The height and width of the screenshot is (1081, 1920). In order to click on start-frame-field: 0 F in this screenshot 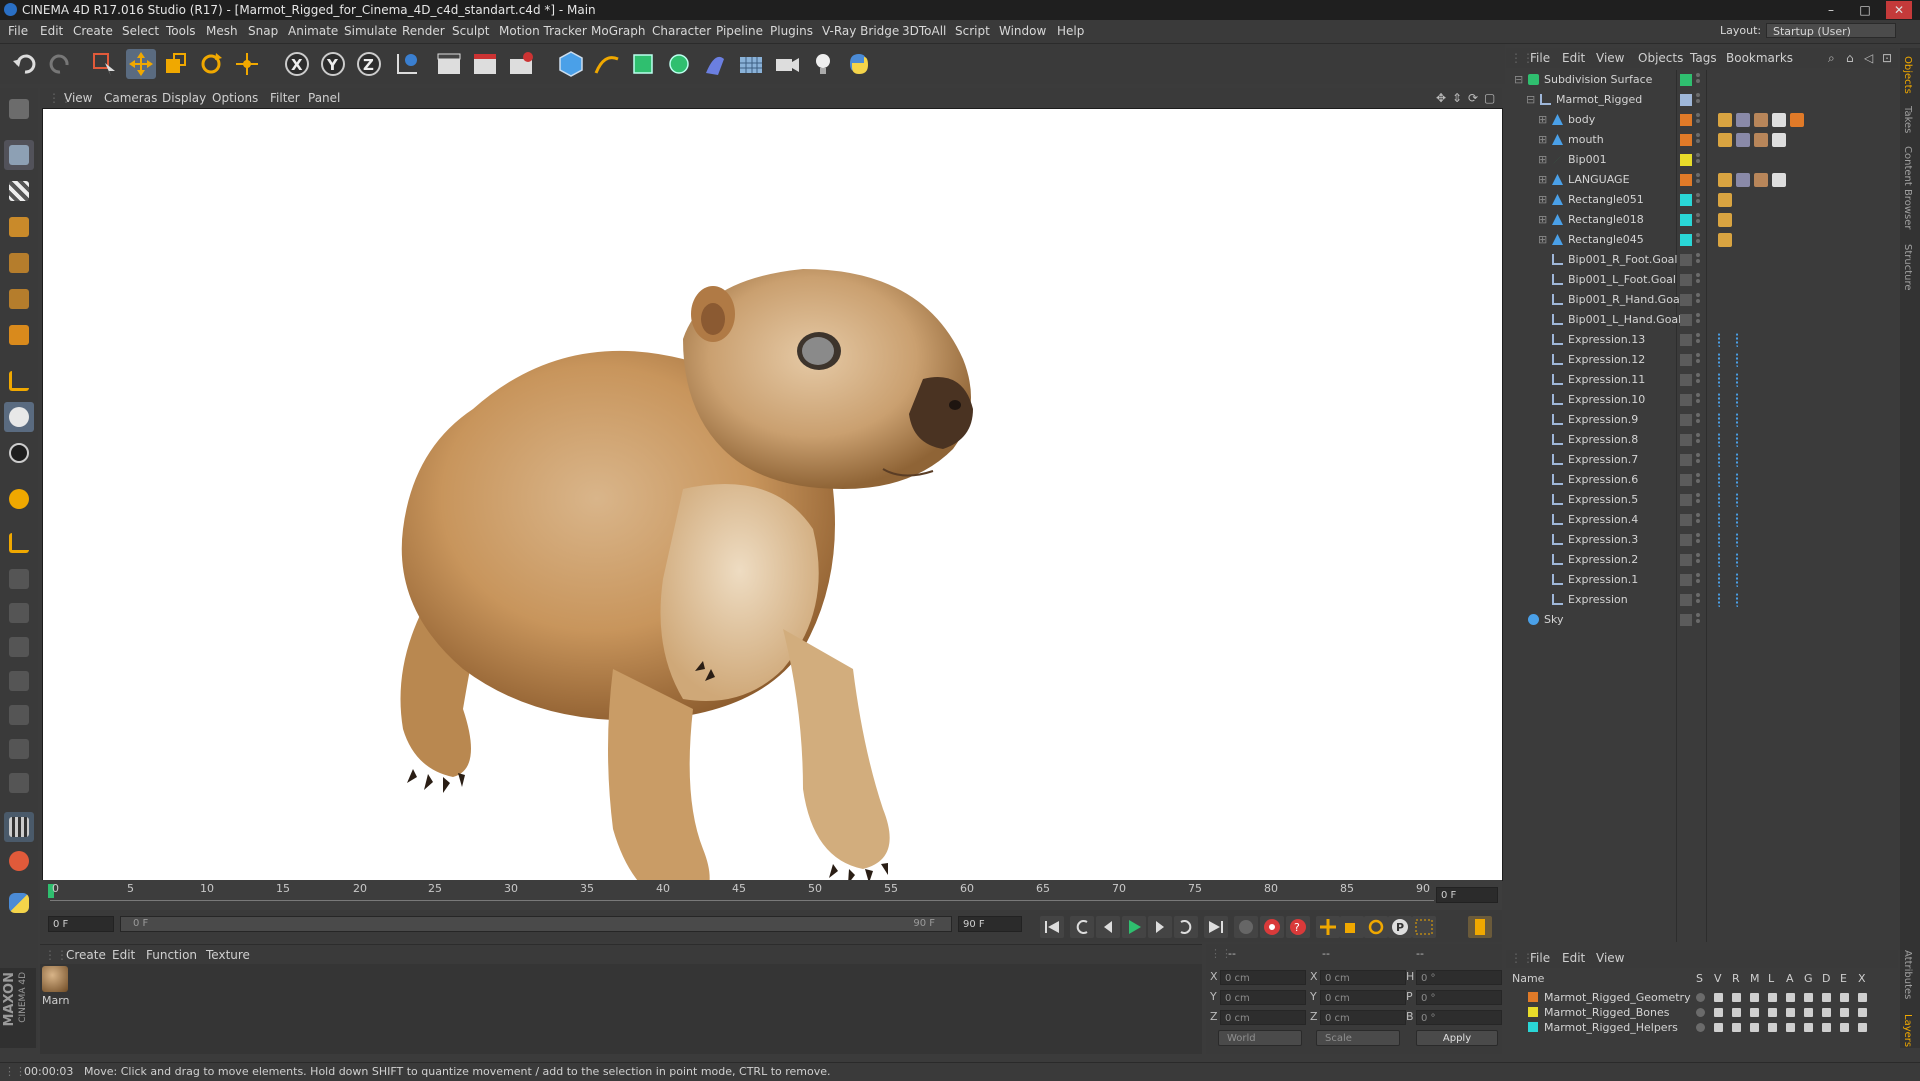, I will do `click(81, 924)`.